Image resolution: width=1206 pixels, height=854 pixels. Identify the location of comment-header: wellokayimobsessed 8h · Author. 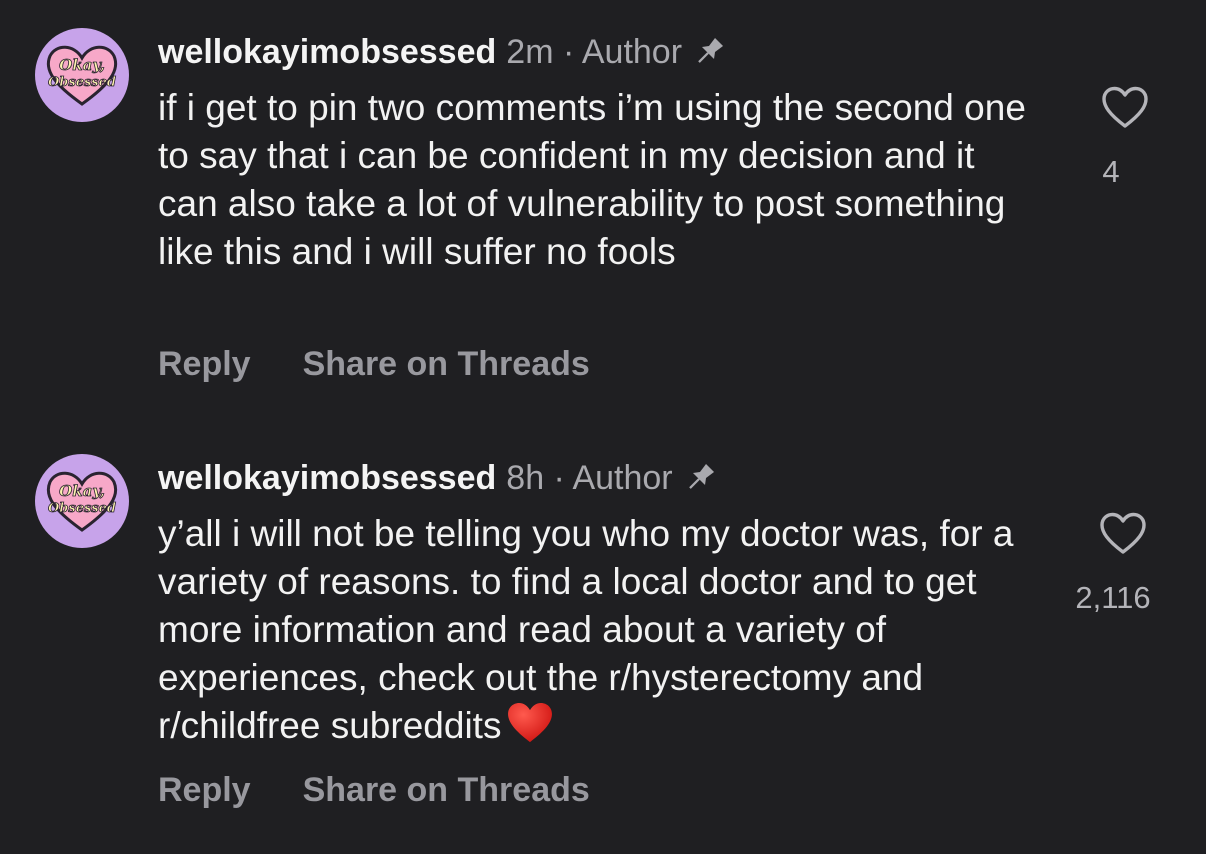
(437, 478).